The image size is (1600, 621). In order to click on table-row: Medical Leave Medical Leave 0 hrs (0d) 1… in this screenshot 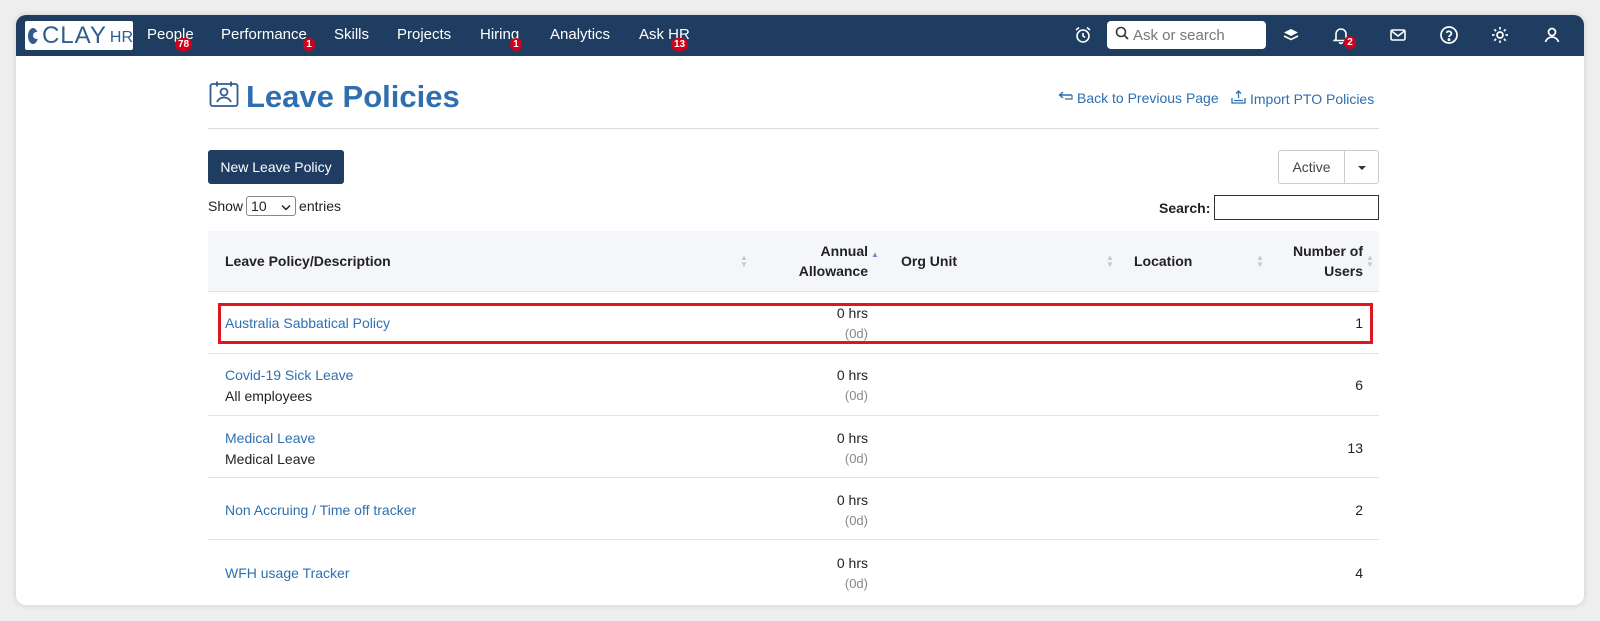, I will do `click(793, 447)`.